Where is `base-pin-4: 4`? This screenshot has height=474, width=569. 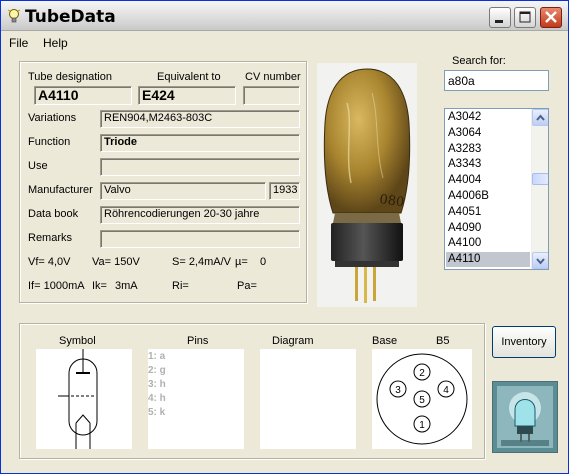
base-pin-4: 4 is located at coordinates (446, 390).